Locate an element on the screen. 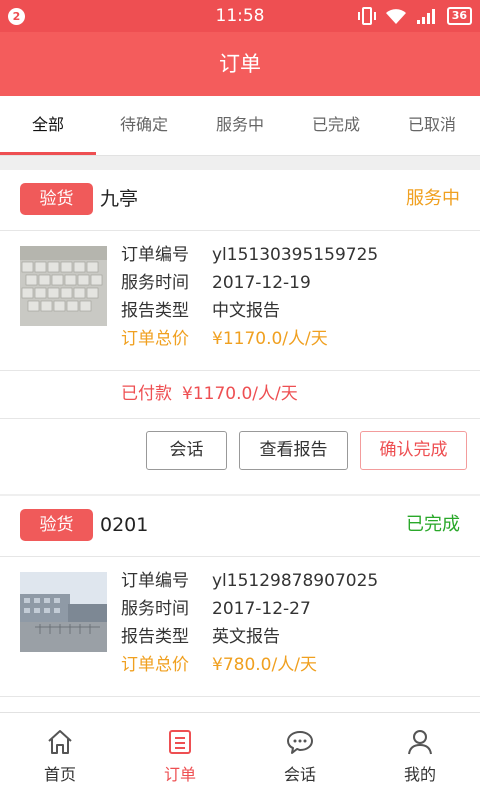 This screenshot has height=800, width=480. payment-status: 已付款 ¥1170.0/人/天 is located at coordinates (240, 395).